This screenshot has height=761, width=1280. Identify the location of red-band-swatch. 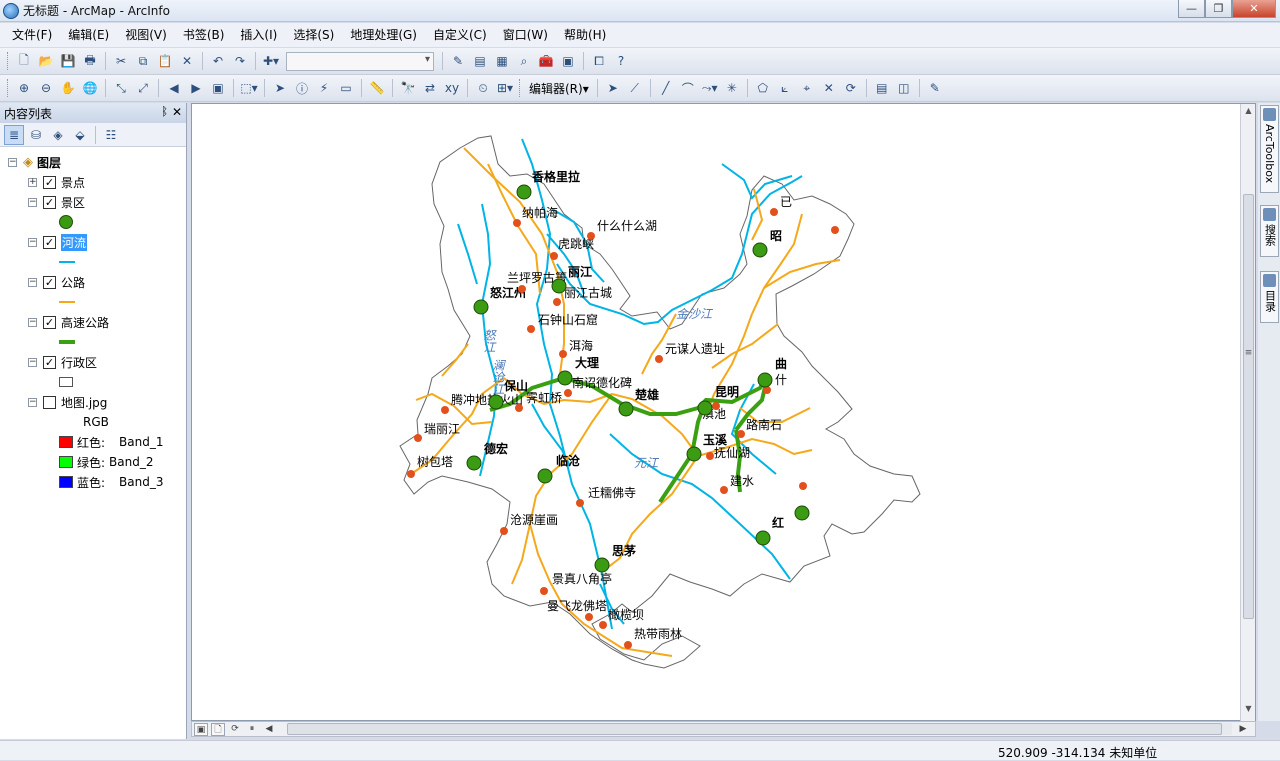
(66, 442).